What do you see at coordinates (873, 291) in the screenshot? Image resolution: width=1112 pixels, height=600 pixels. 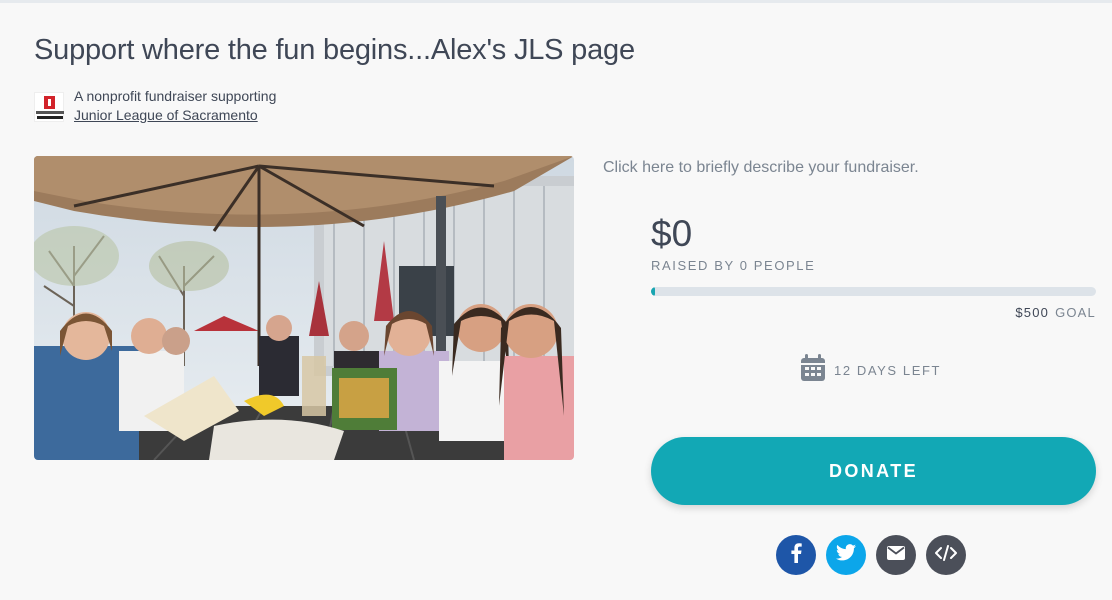 I see `progress-bar` at bounding box center [873, 291].